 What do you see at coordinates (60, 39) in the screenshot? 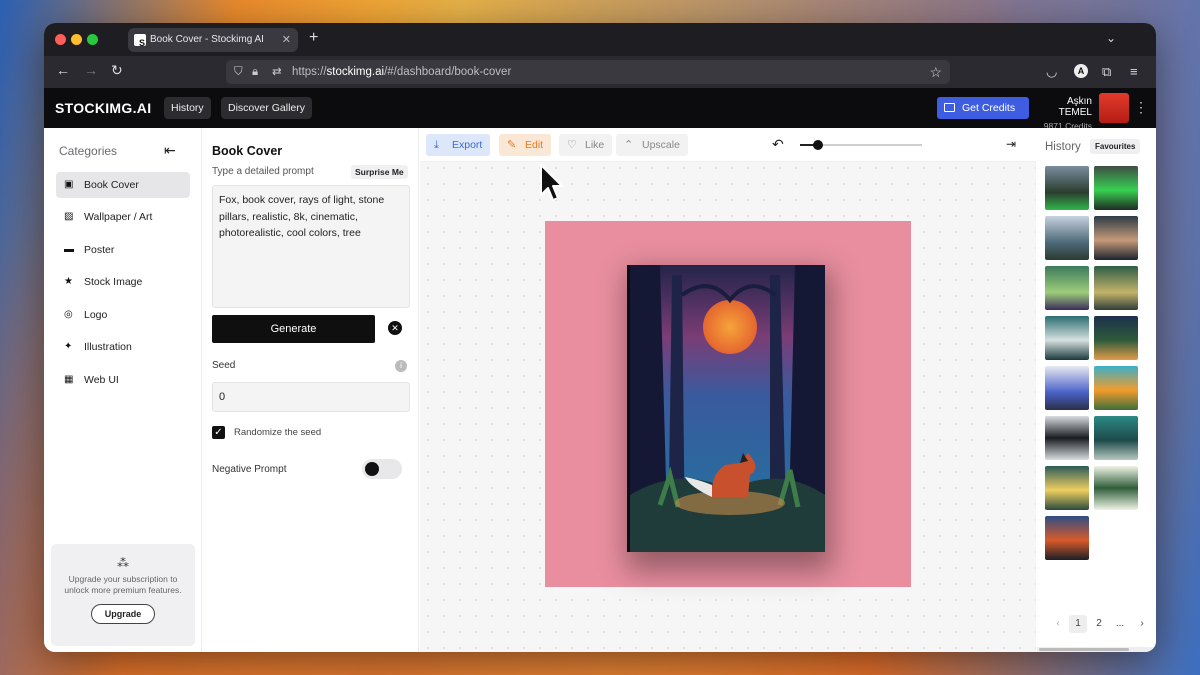
I see `close-window-button` at bounding box center [60, 39].